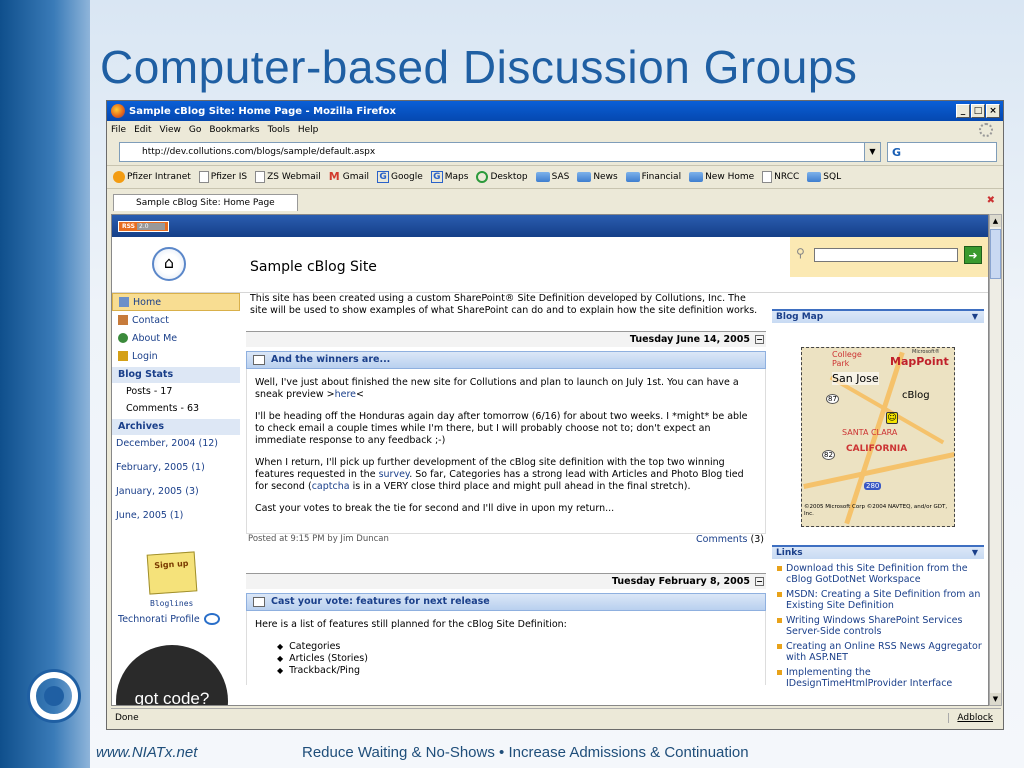 Image resolution: width=1024 pixels, height=768 pixels. What do you see at coordinates (550, 265) in the screenshot?
I see `site-header: ⌂ Sample cBlog Site ⚲ ➜` at bounding box center [550, 265].